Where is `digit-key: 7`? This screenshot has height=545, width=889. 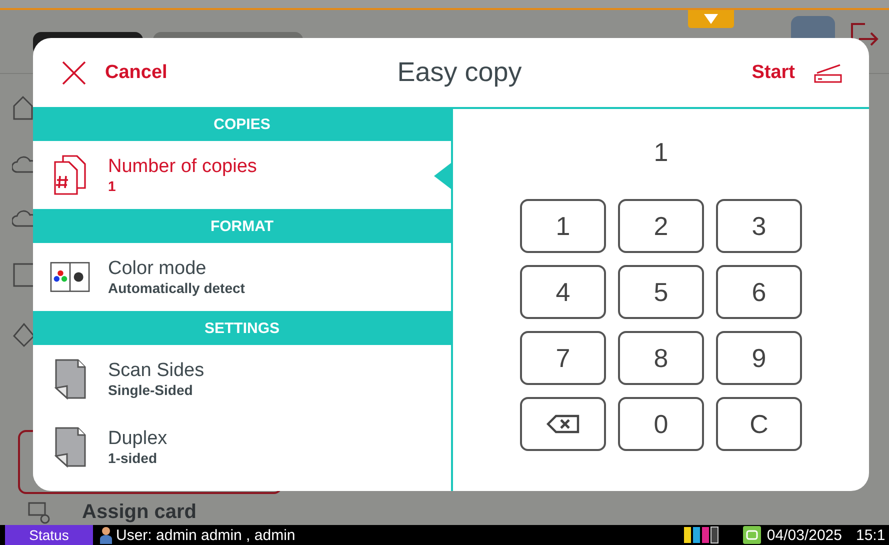 digit-key: 7 is located at coordinates (563, 358).